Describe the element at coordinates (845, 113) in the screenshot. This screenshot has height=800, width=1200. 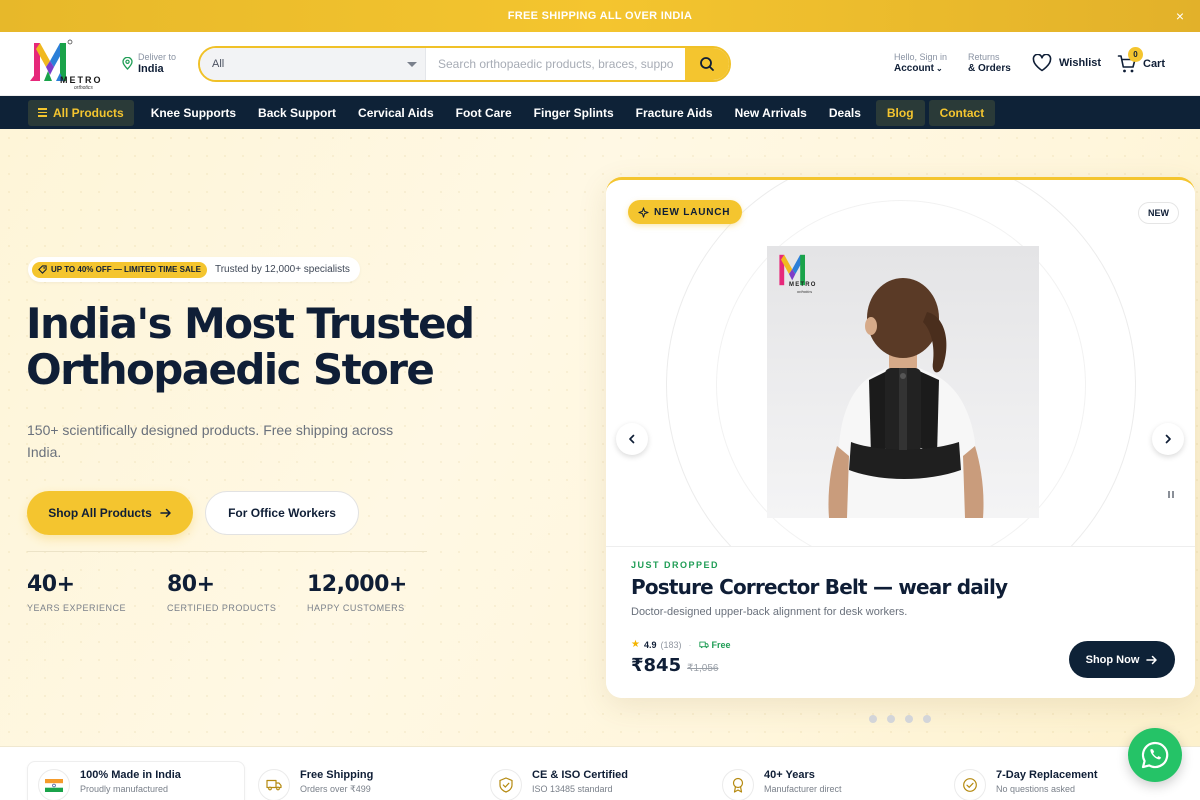
I see `nav-item-deals: Deals` at that location.